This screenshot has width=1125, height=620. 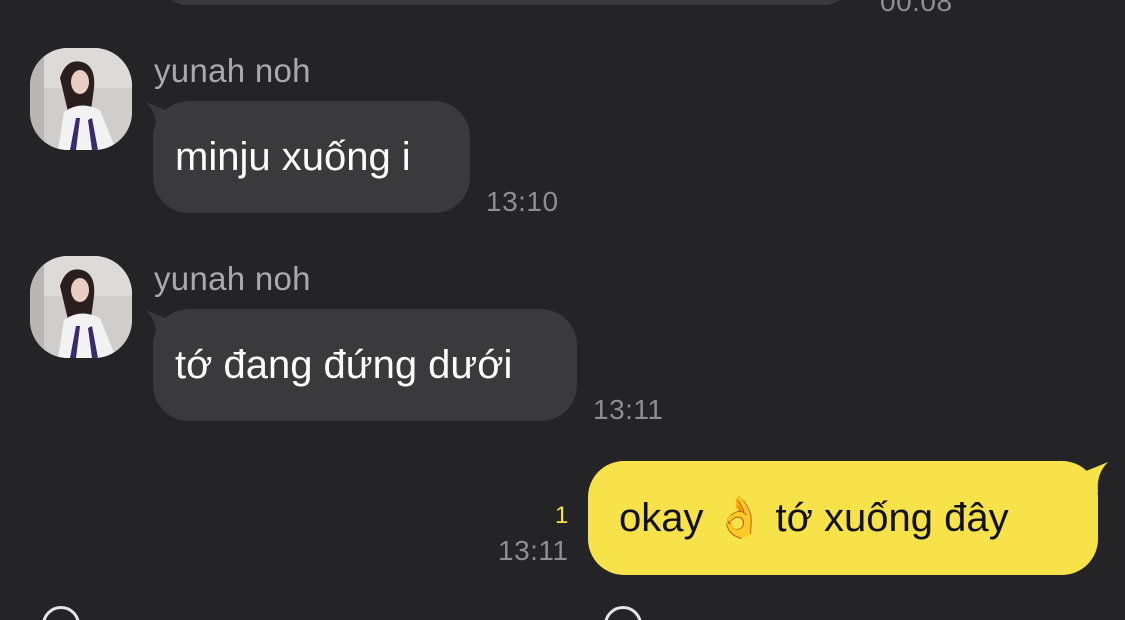 What do you see at coordinates (562, 515) in the screenshot?
I see `unread-count: 1` at bounding box center [562, 515].